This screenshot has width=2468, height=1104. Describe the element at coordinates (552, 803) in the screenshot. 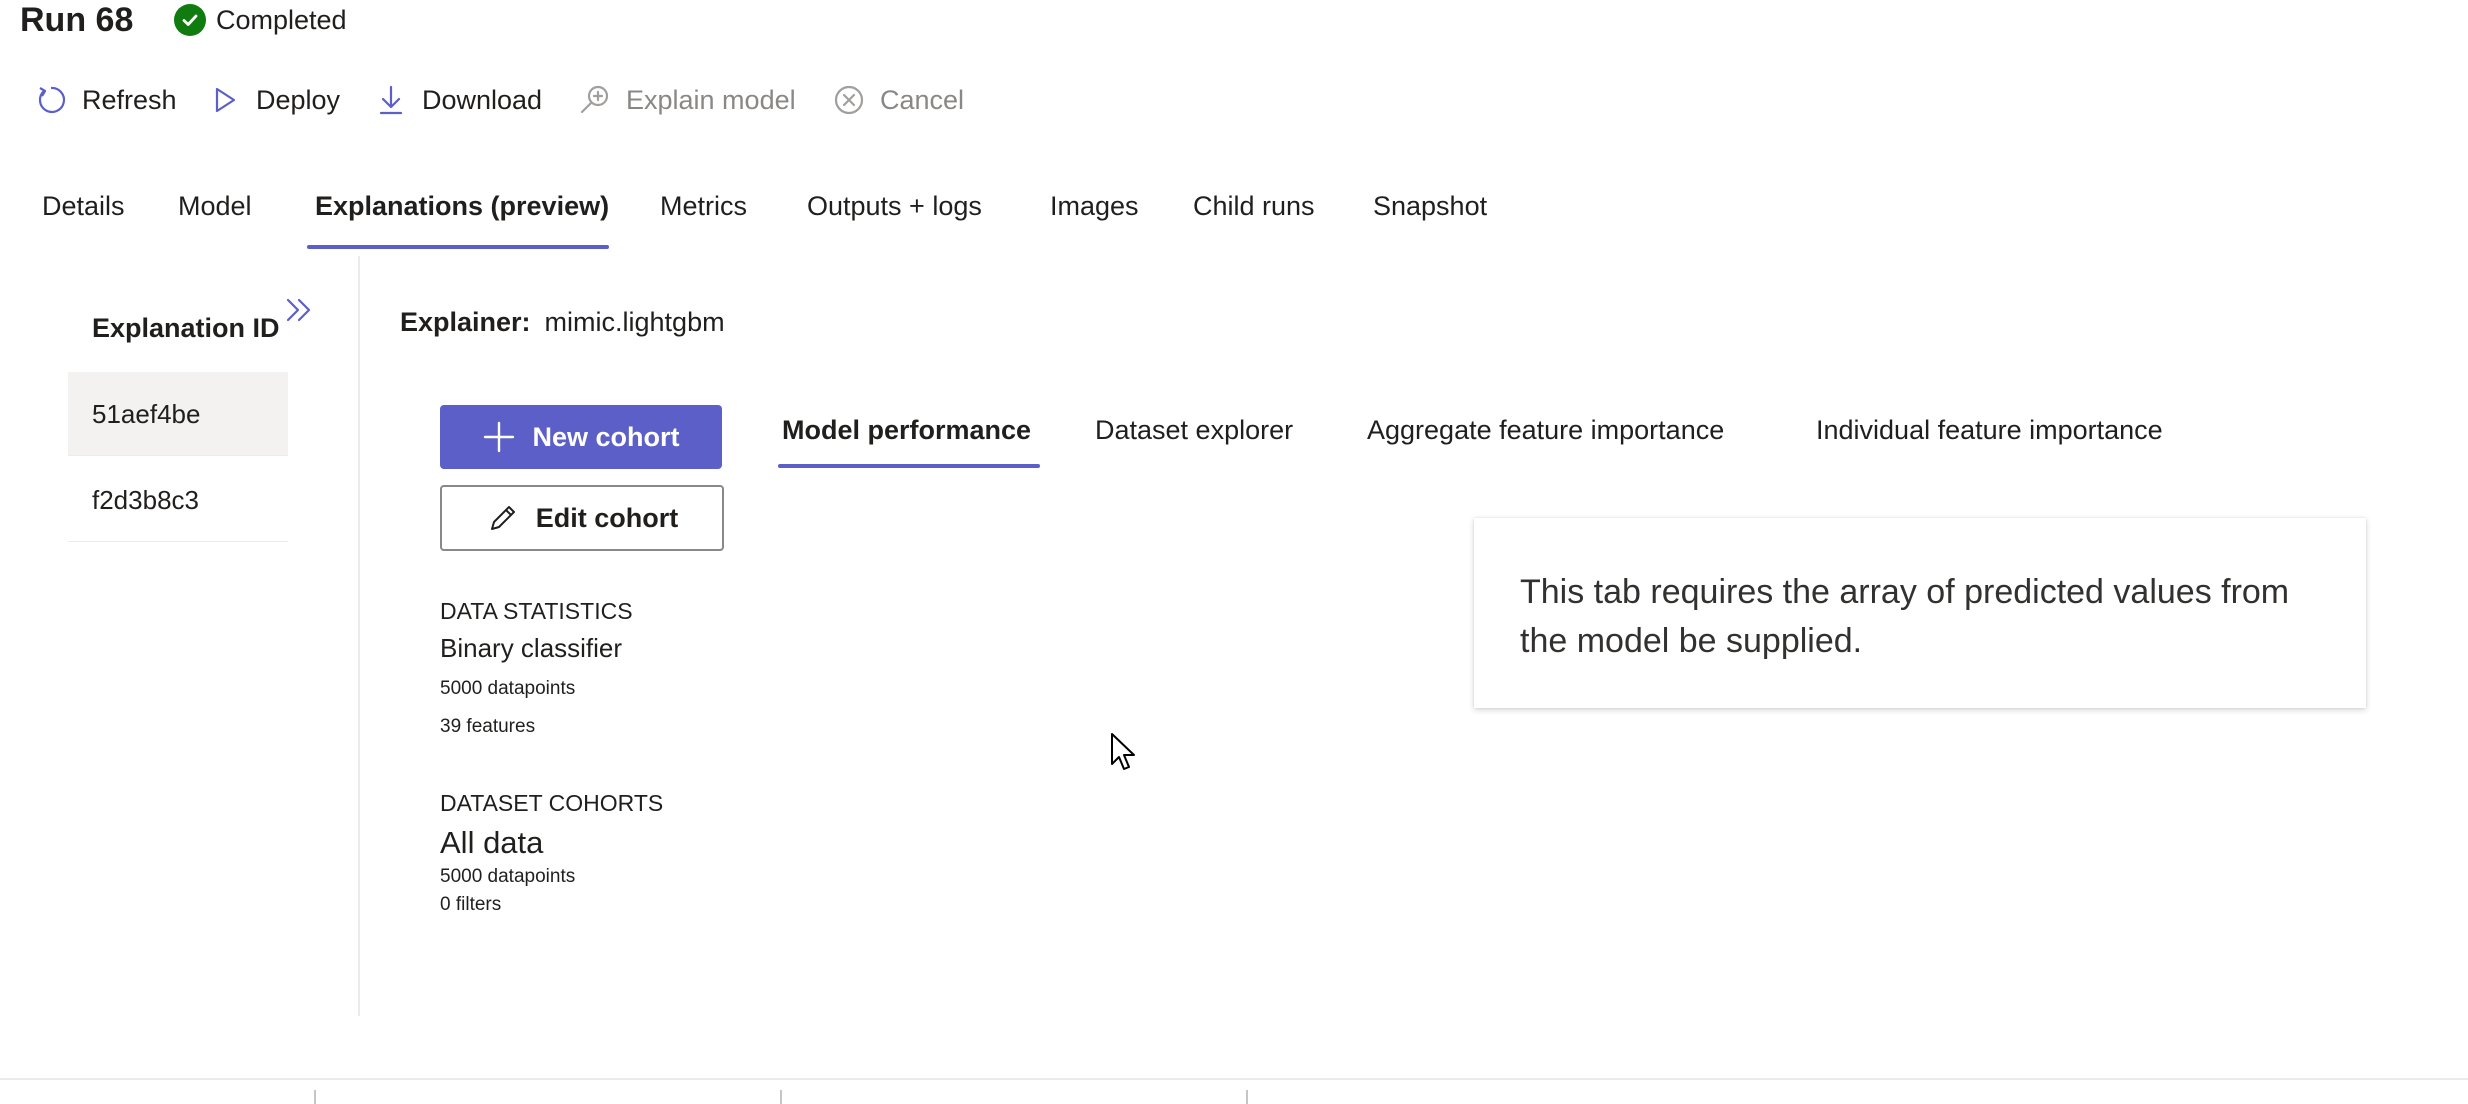

I see `dataset-cohorts-heading: DATASET COHORTS` at that location.